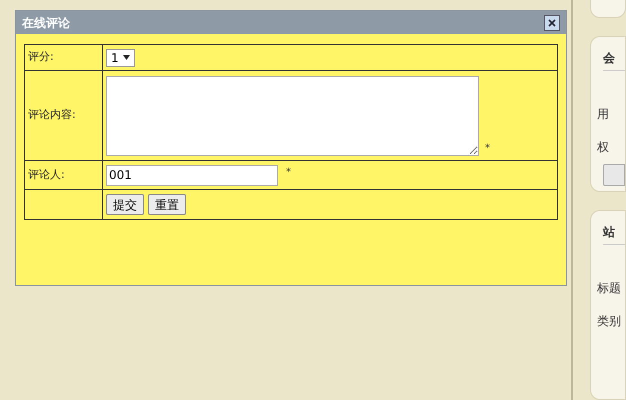 The image size is (626, 400). What do you see at coordinates (603, 147) in the screenshot?
I see `field-label: 权` at bounding box center [603, 147].